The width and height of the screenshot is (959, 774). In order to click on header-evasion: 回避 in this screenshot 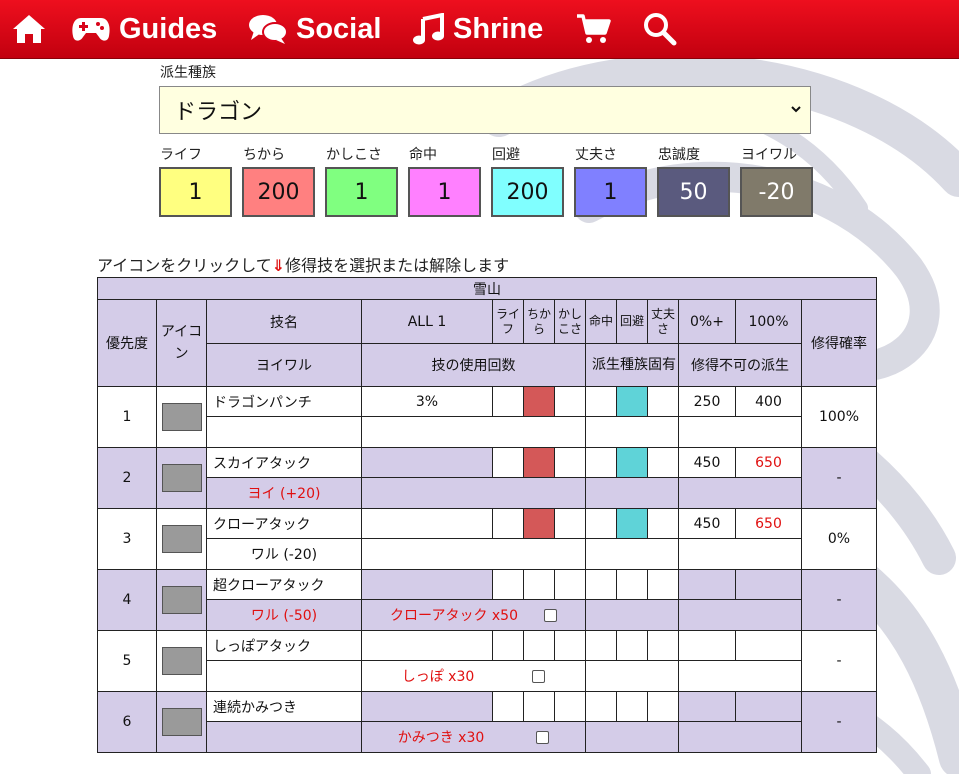, I will do `click(632, 321)`.